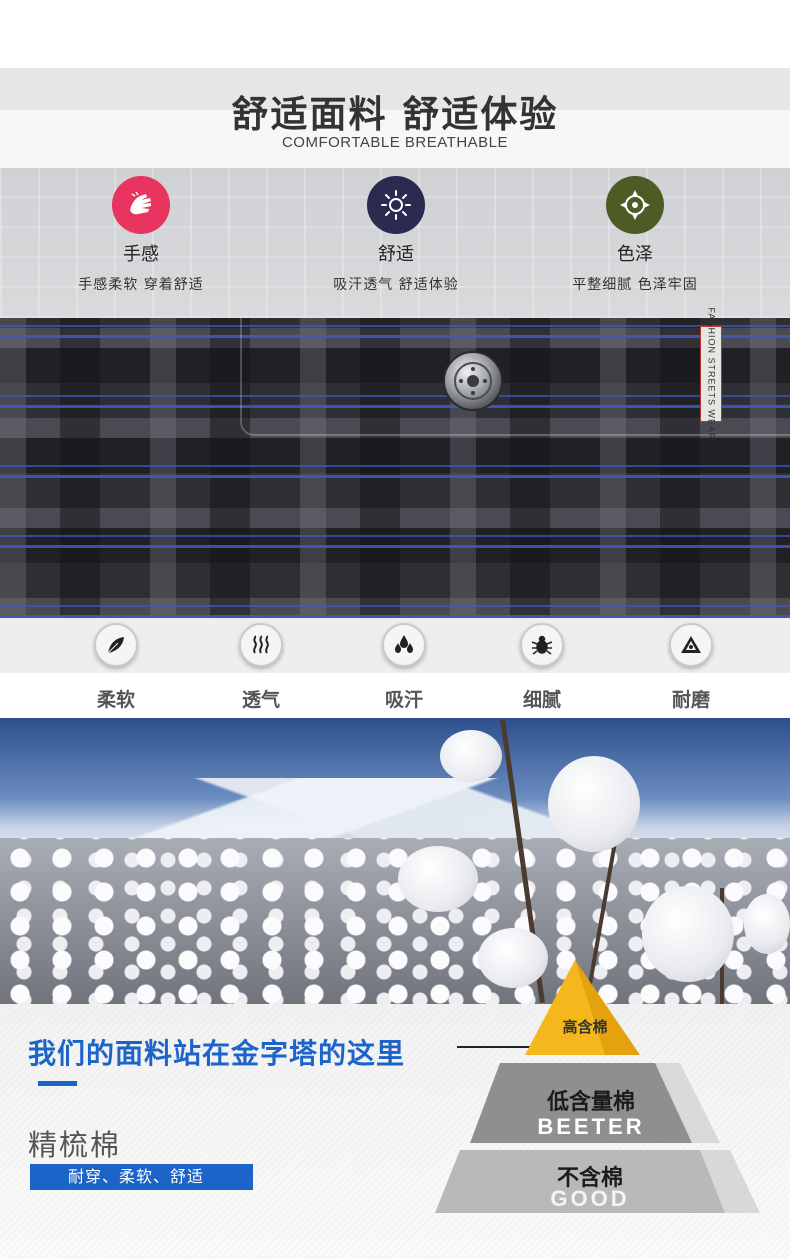  I want to click on hand-icon, so click(141, 205).